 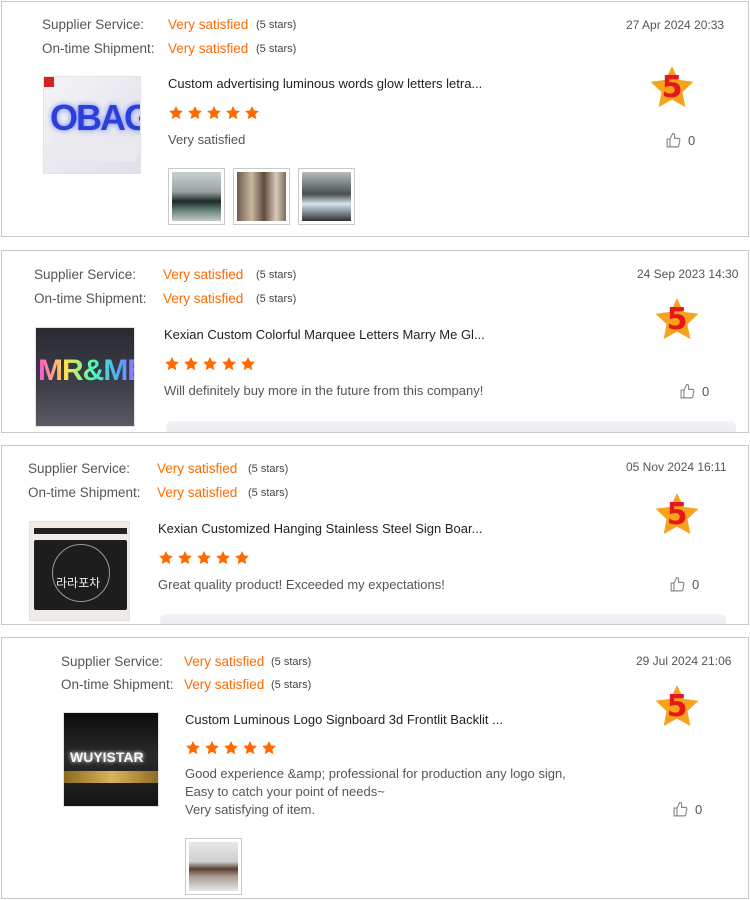 I want to click on review-comment-line: Easy to catch your point of needs~, so click(x=285, y=791).